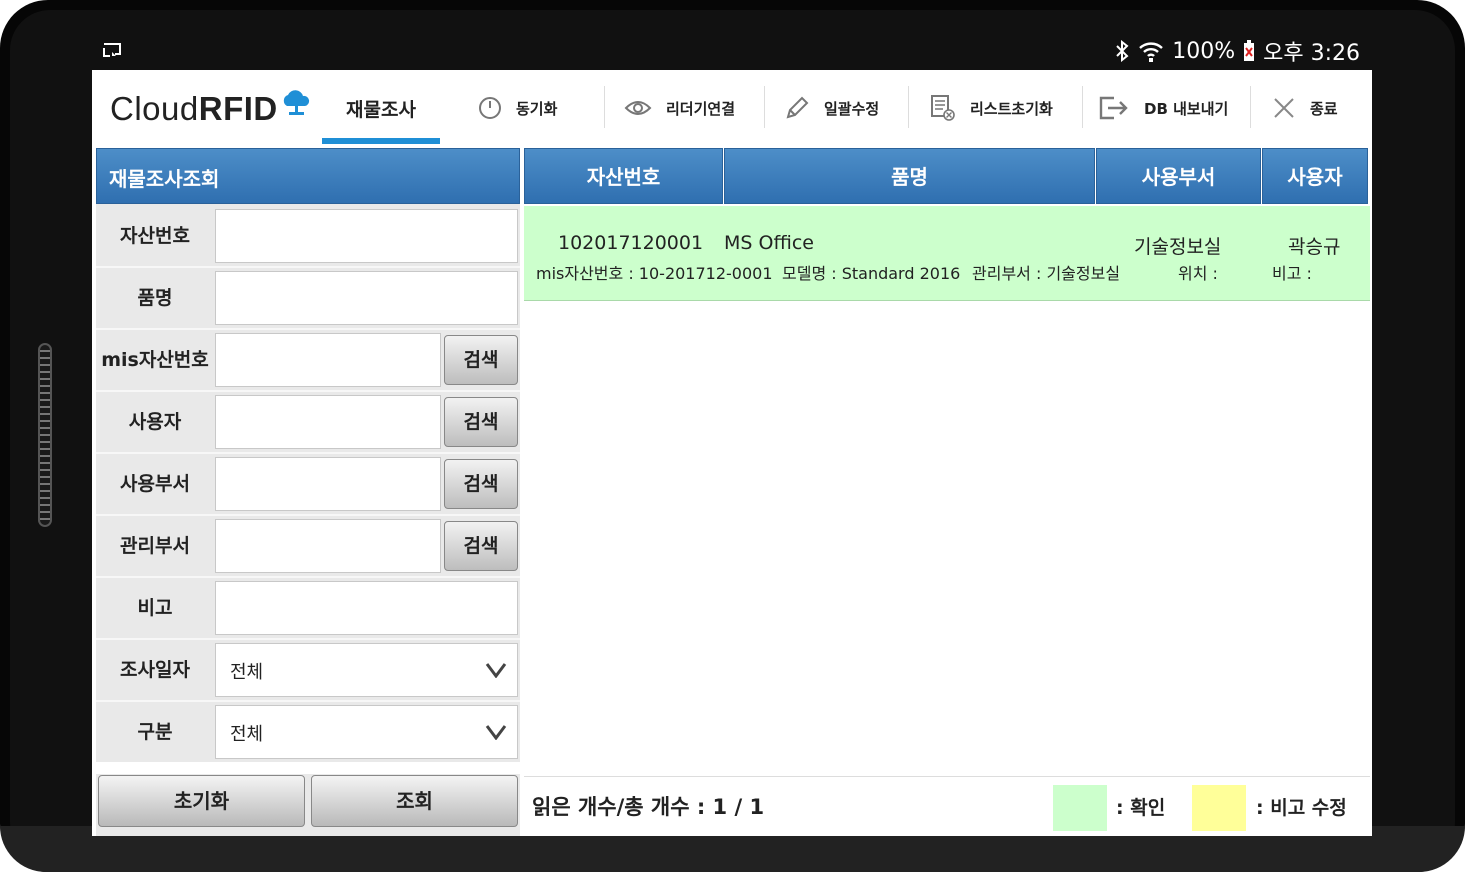 This screenshot has height=872, width=1465. I want to click on col-asset-no: 자산번호, so click(623, 176).